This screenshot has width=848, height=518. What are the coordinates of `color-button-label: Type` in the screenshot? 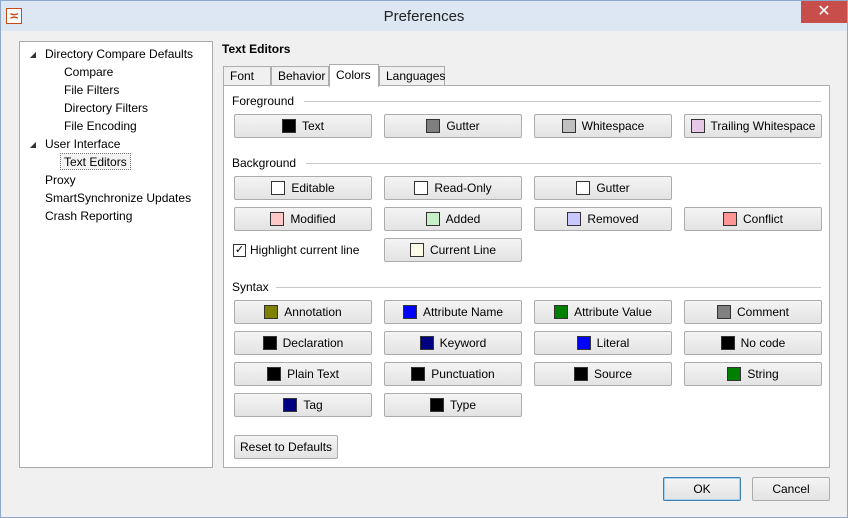 It's located at (462, 405).